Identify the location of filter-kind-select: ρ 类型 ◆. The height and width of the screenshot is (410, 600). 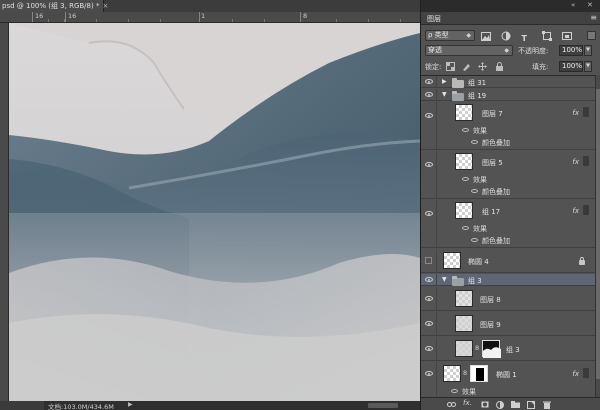
(450, 35).